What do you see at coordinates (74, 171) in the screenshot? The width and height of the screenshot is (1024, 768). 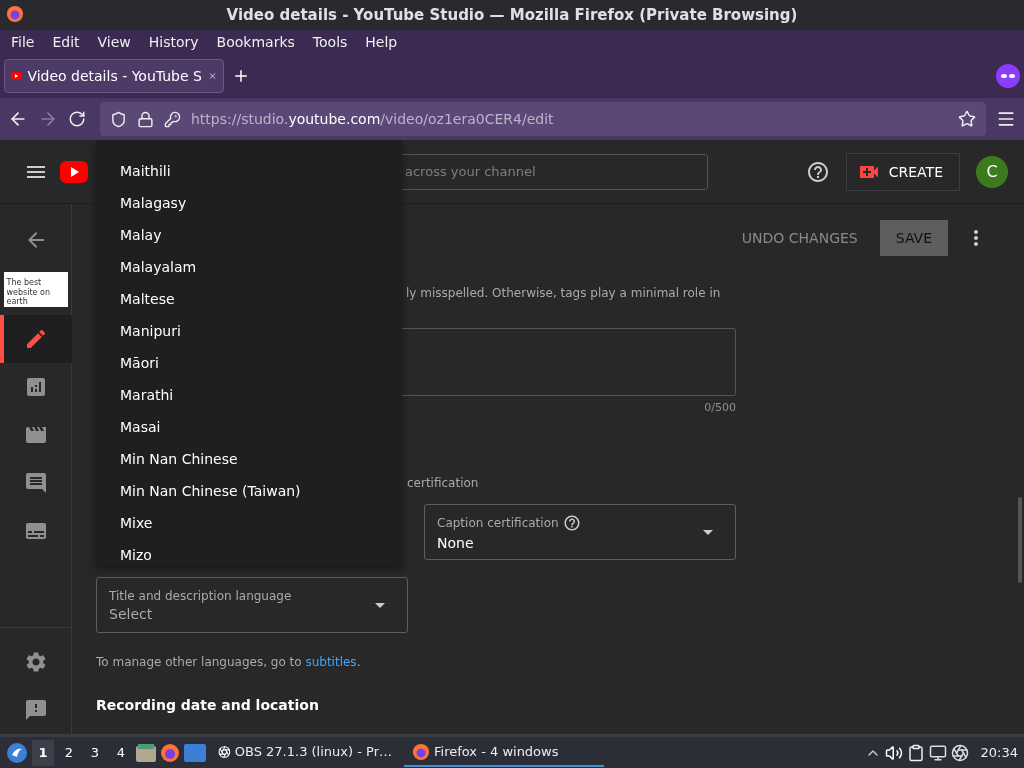 I see `youtube-logo-icon` at bounding box center [74, 171].